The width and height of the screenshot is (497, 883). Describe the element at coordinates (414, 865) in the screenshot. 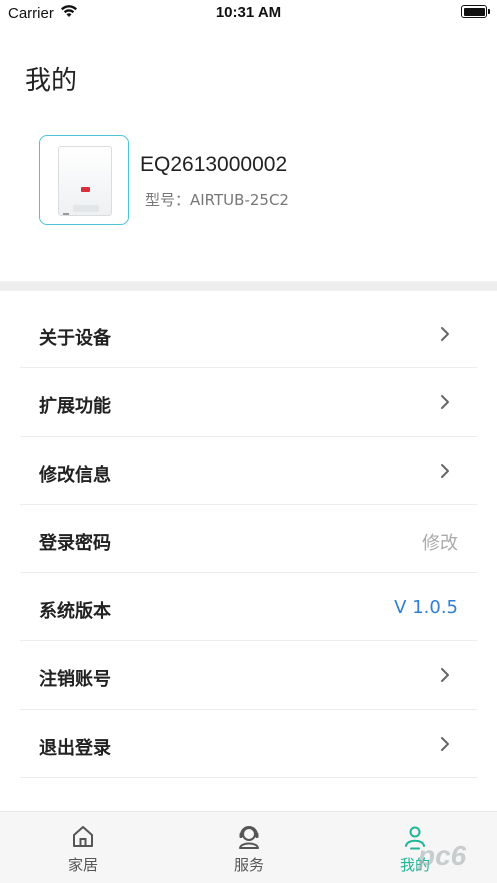

I see `tab-label: 我的` at that location.